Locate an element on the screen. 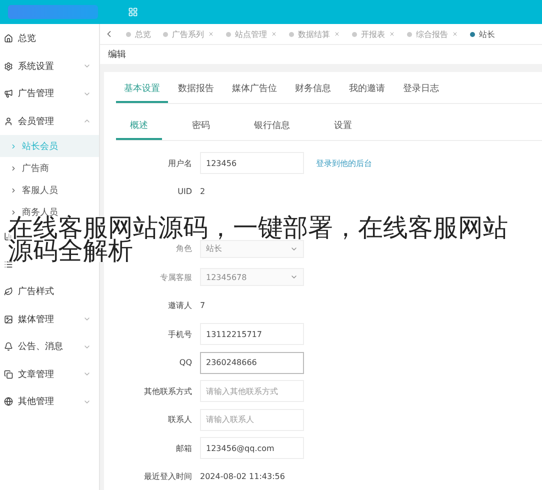  field-label: 角色 is located at coordinates (183, 248).